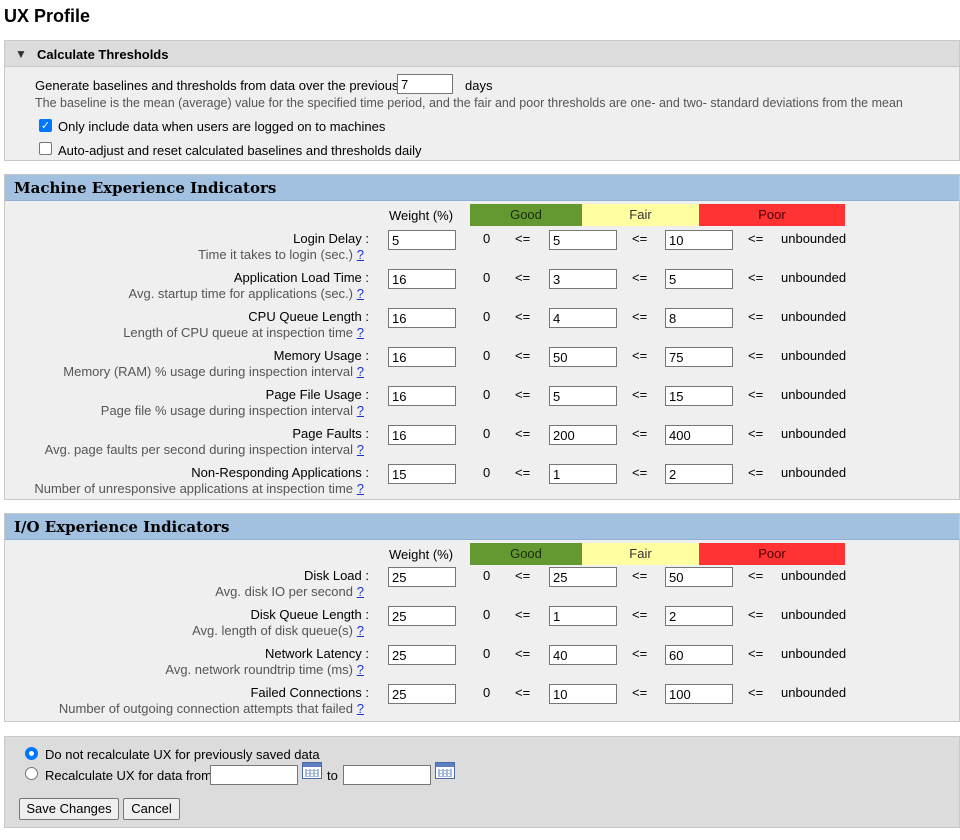  I want to click on baseline-days-input, so click(425, 84).